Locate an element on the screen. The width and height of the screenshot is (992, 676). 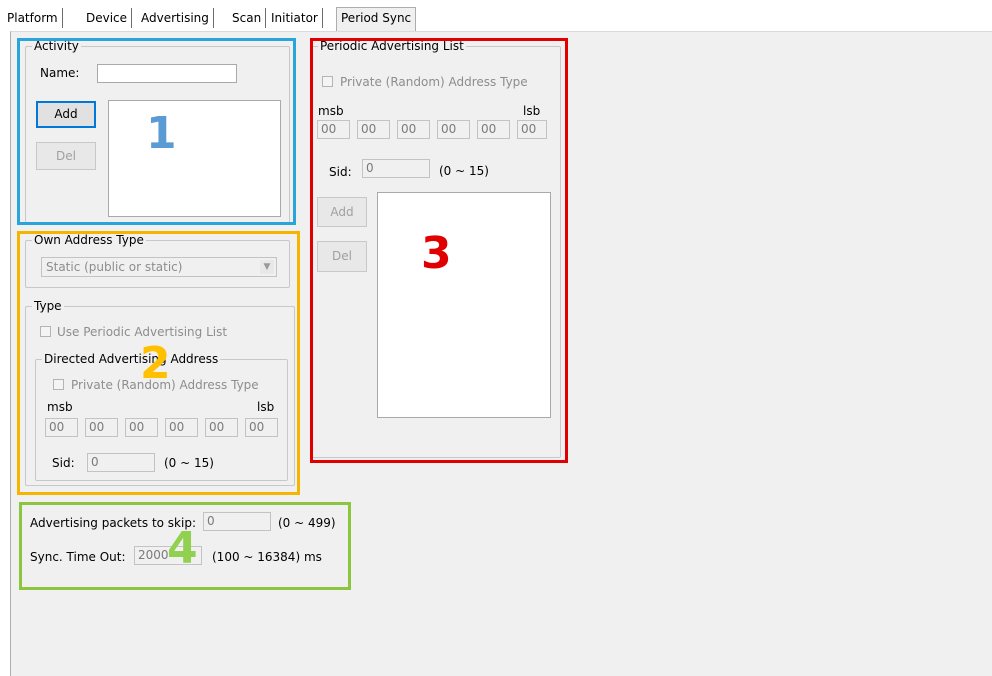
tab-scan: Scan is located at coordinates (247, 18).